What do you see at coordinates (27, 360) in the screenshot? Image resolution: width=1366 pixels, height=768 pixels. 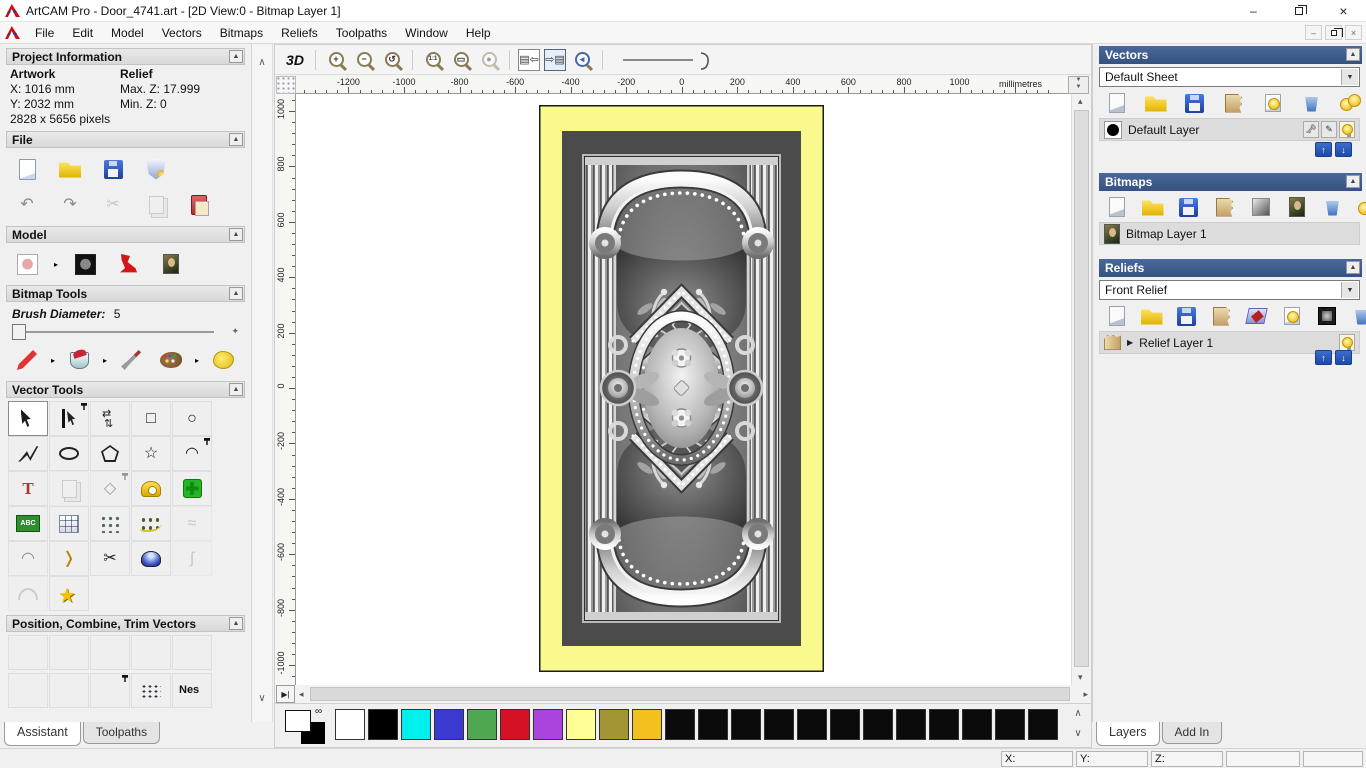 I see `paint-brush` at bounding box center [27, 360].